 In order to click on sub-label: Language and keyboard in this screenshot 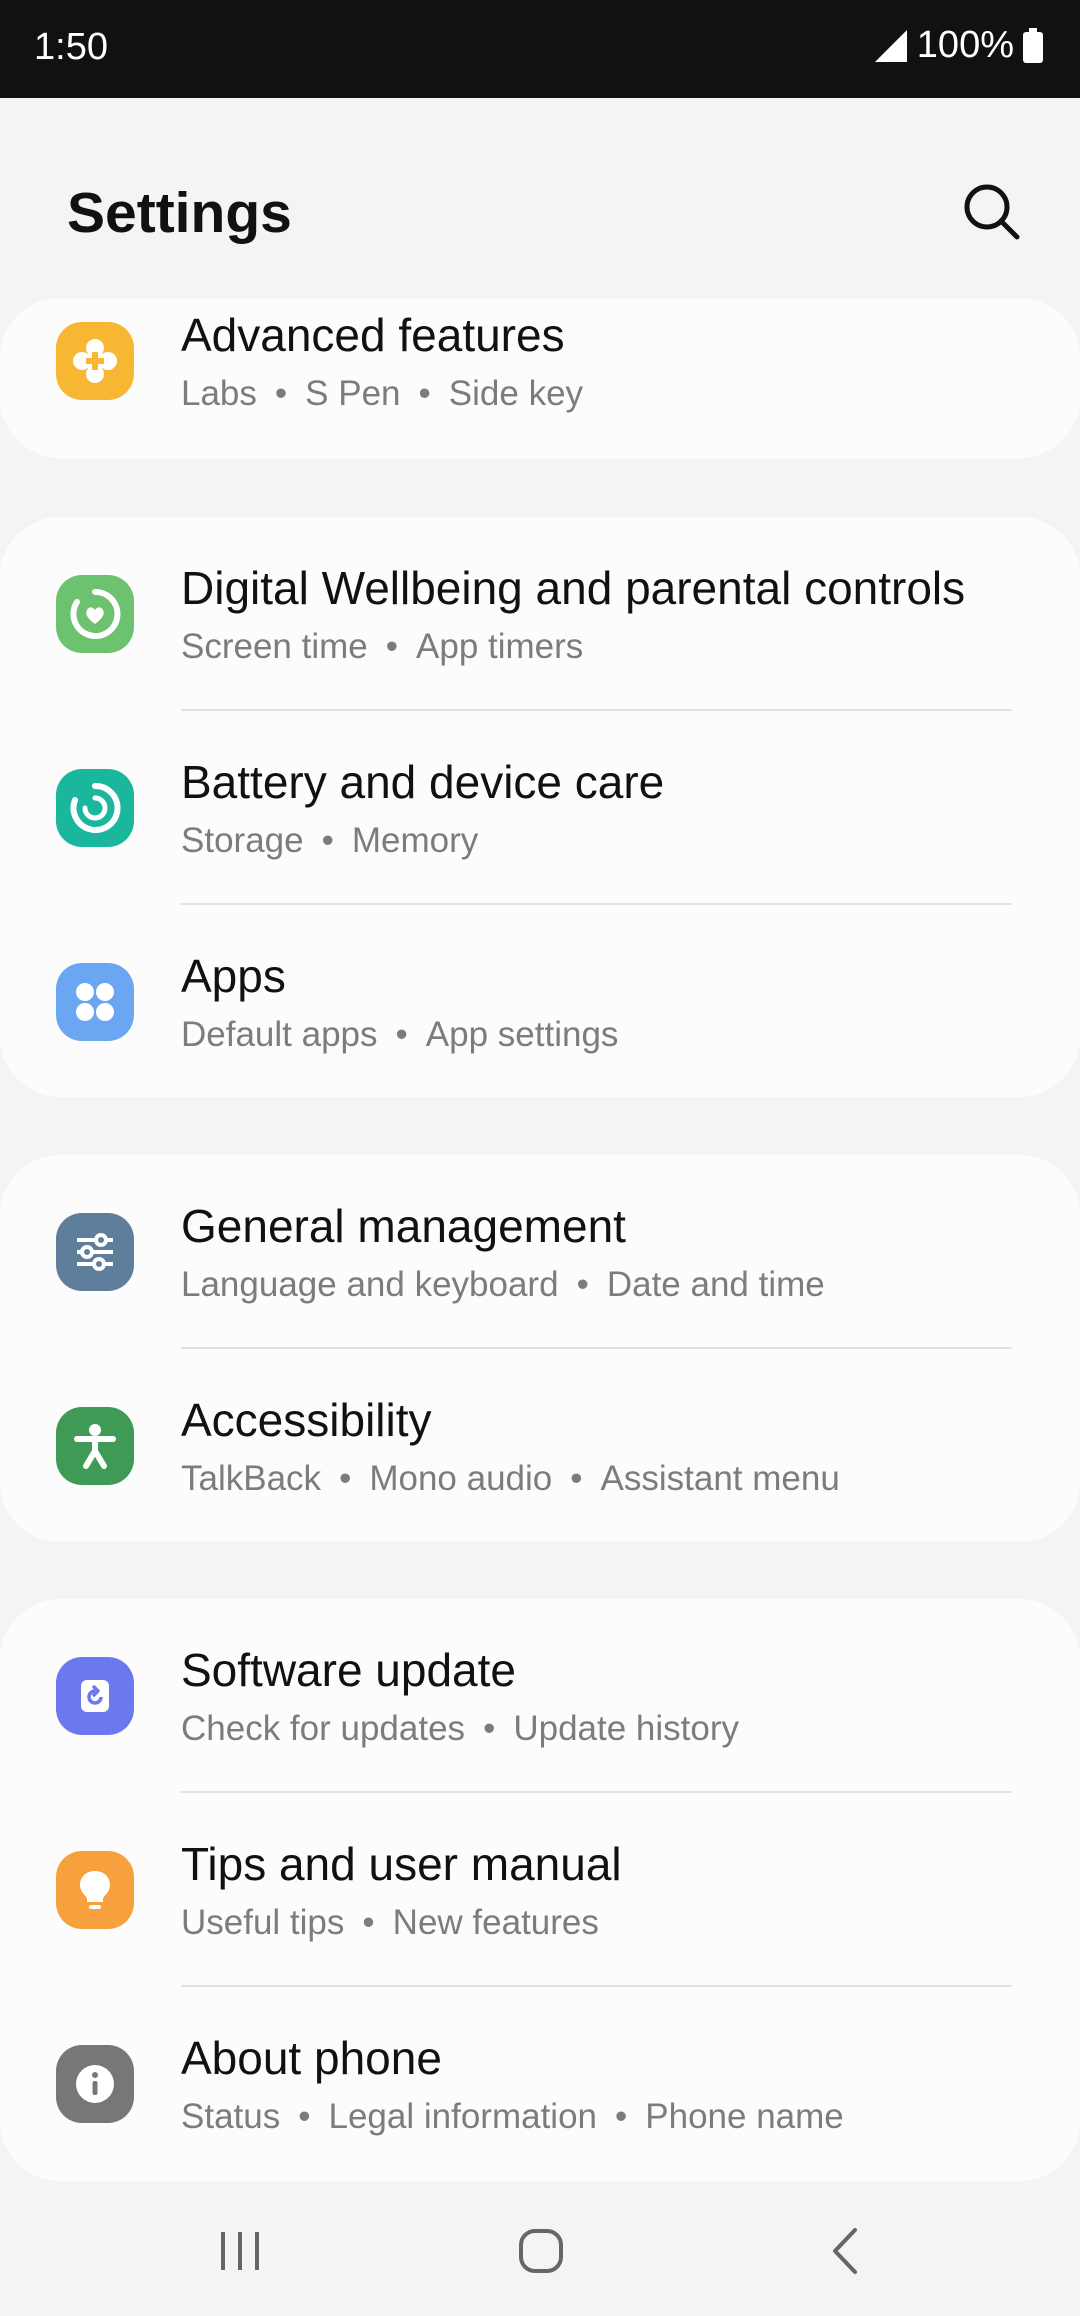, I will do `click(370, 1284)`.